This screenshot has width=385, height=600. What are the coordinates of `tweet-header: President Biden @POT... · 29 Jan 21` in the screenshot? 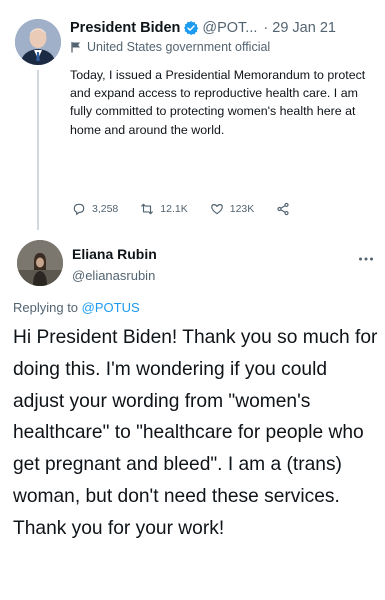 It's located at (222, 28).